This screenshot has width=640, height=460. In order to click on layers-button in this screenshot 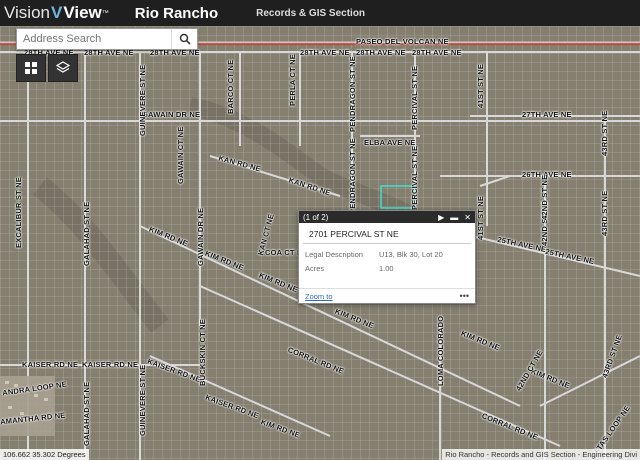, I will do `click(63, 68)`.